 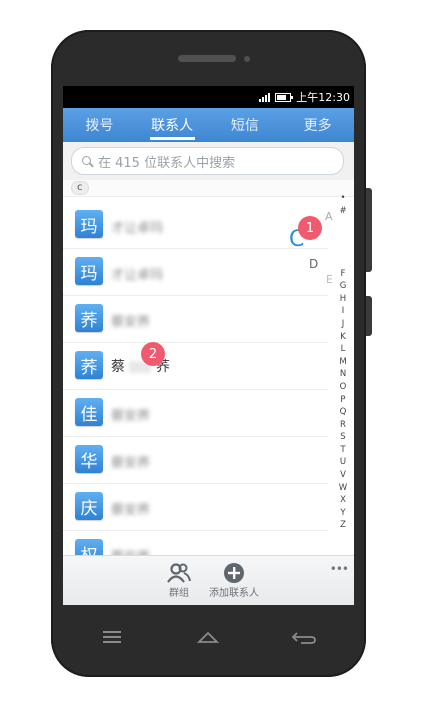 I want to click on index-letter: W, so click(x=343, y=488).